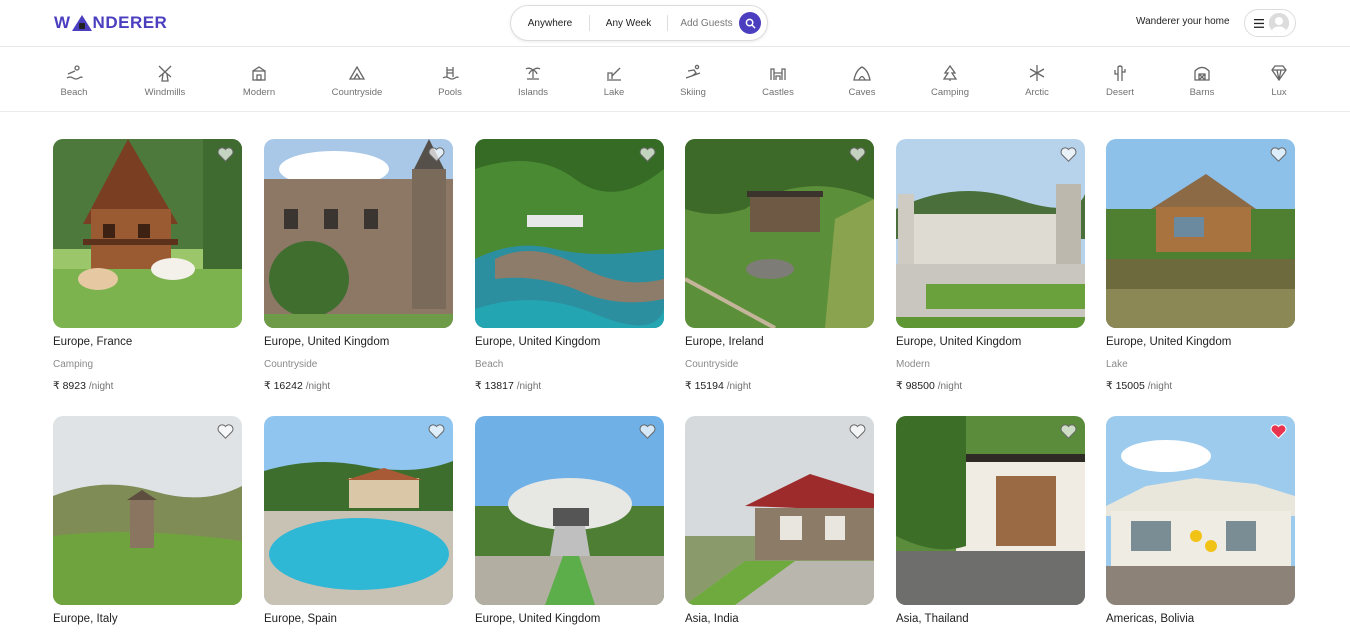  Describe the element at coordinates (1200, 619) in the screenshot. I see `listing-location: Americas, Bolivia` at that location.